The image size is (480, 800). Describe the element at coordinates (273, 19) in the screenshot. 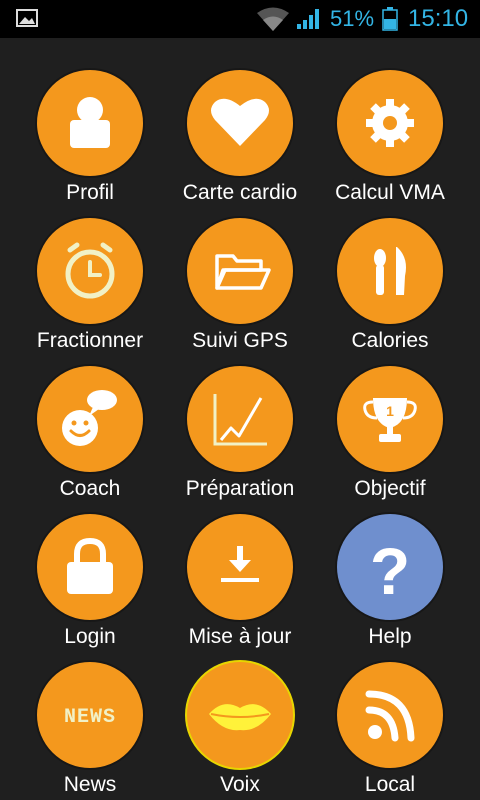

I see `wifi-icon` at that location.